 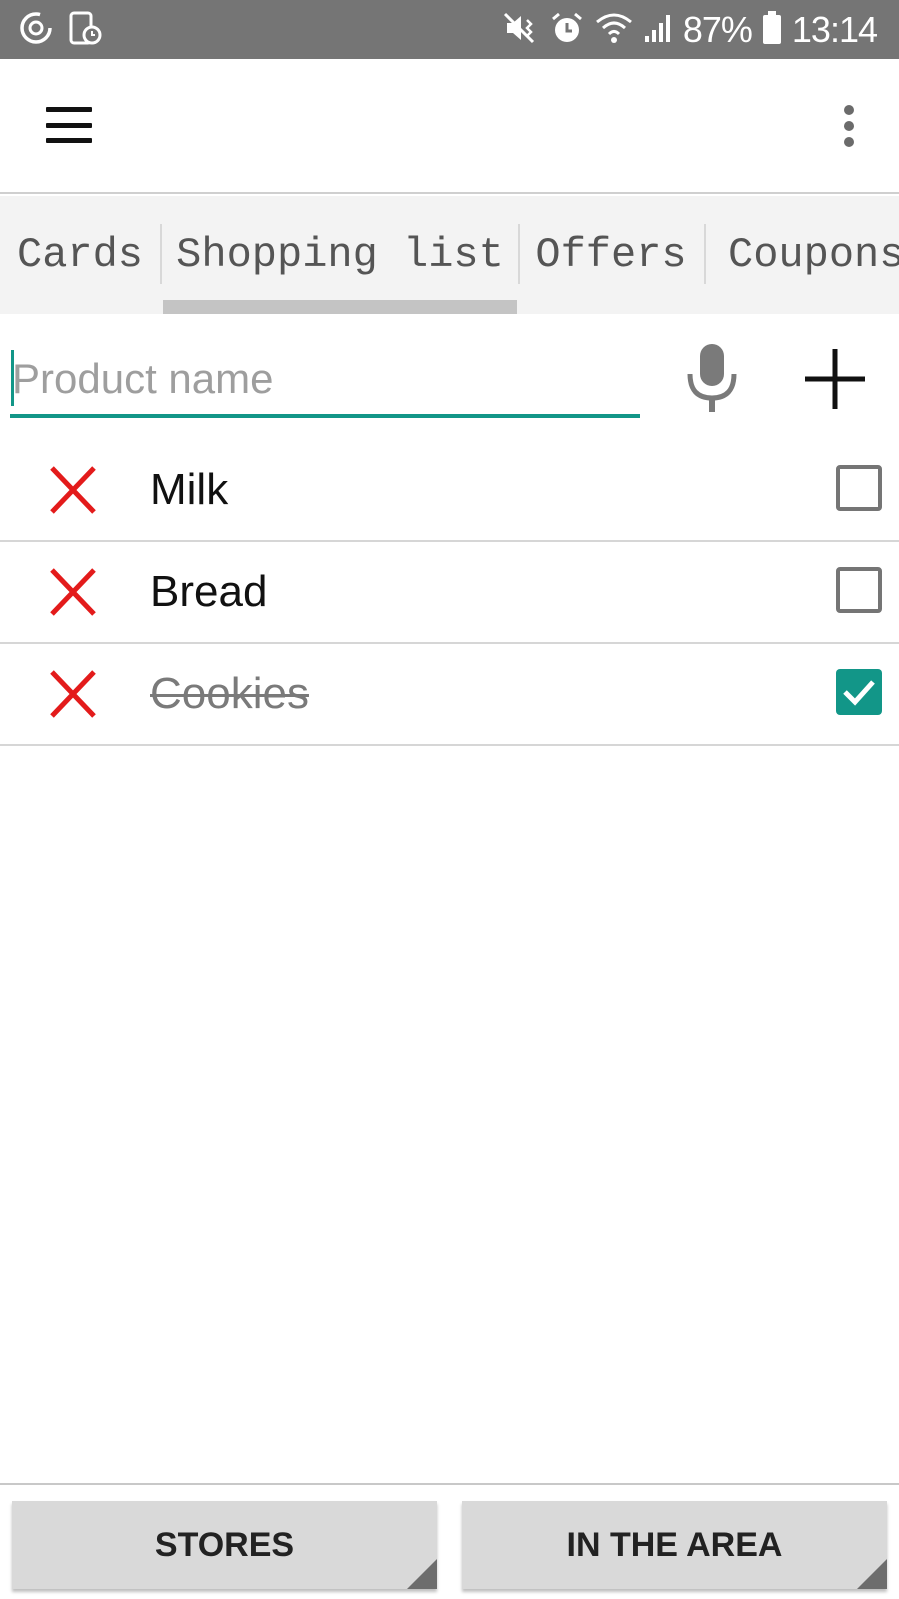 I want to click on mute-vibrate-icon, so click(x=521, y=30).